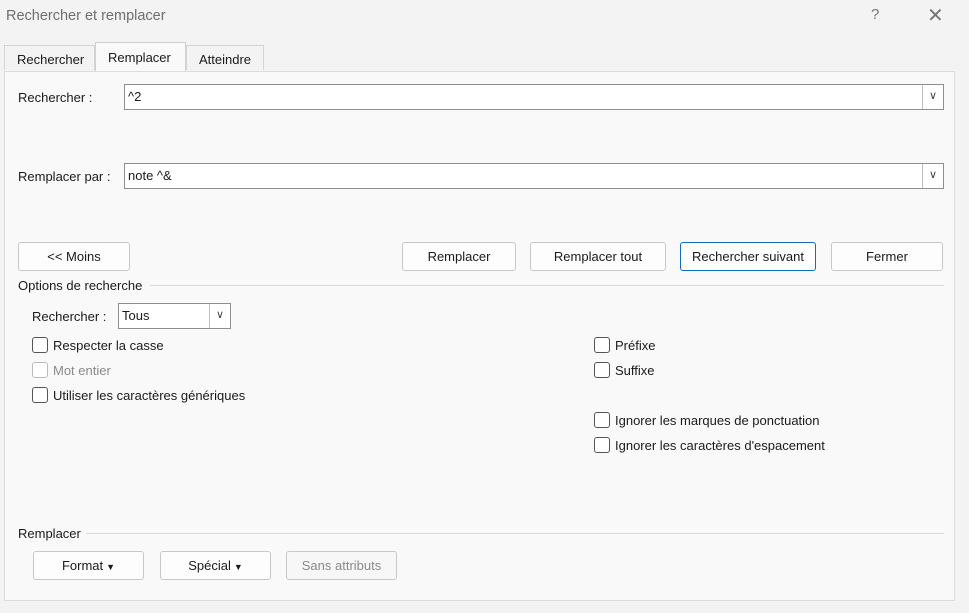 The height and width of the screenshot is (613, 969). I want to click on ignore-whitespace-checkbox, so click(602, 445).